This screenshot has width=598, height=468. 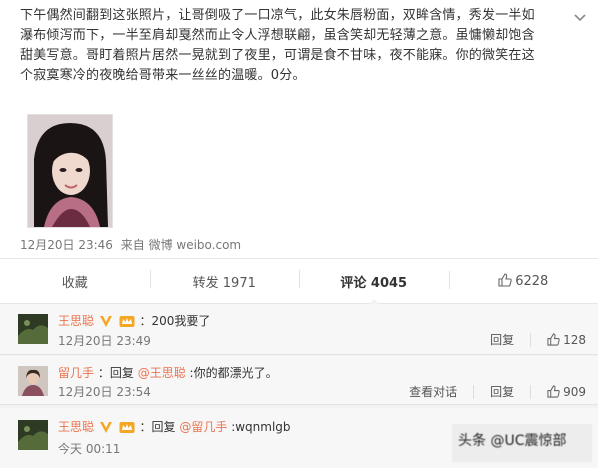 I want to click on comment-actions: 查看对话 回复 909, so click(x=497, y=391).